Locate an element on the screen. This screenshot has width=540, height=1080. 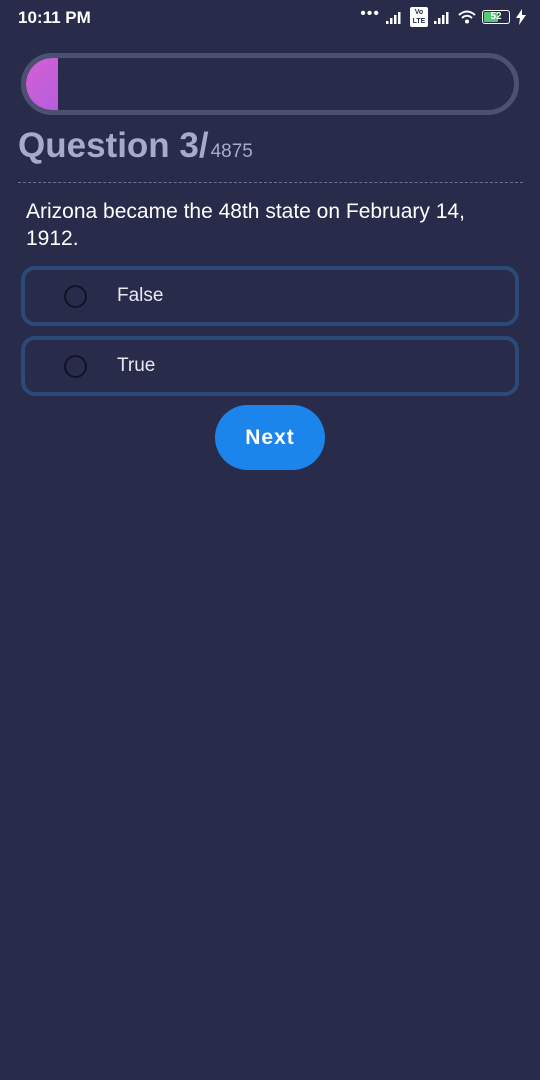
volte-icon: Vo LTE is located at coordinates (419, 17).